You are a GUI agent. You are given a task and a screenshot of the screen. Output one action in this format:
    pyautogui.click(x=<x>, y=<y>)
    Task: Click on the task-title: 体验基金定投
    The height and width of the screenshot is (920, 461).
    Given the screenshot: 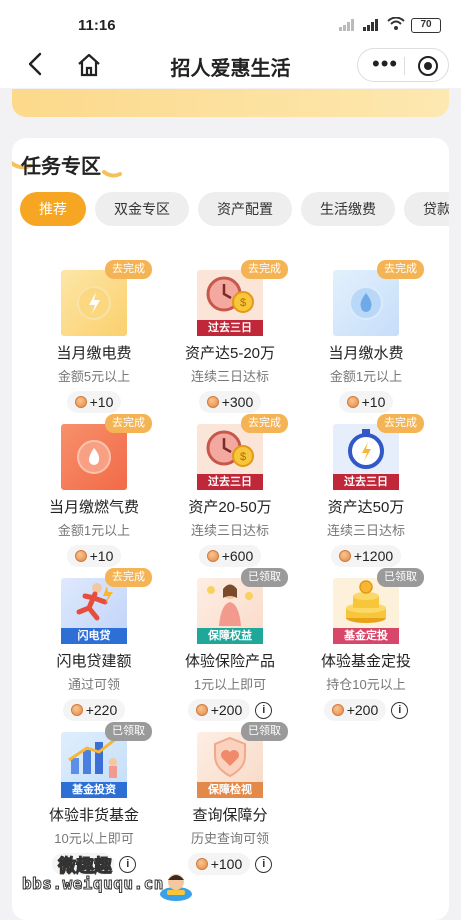 What is the action you would take?
    pyautogui.click(x=365, y=661)
    